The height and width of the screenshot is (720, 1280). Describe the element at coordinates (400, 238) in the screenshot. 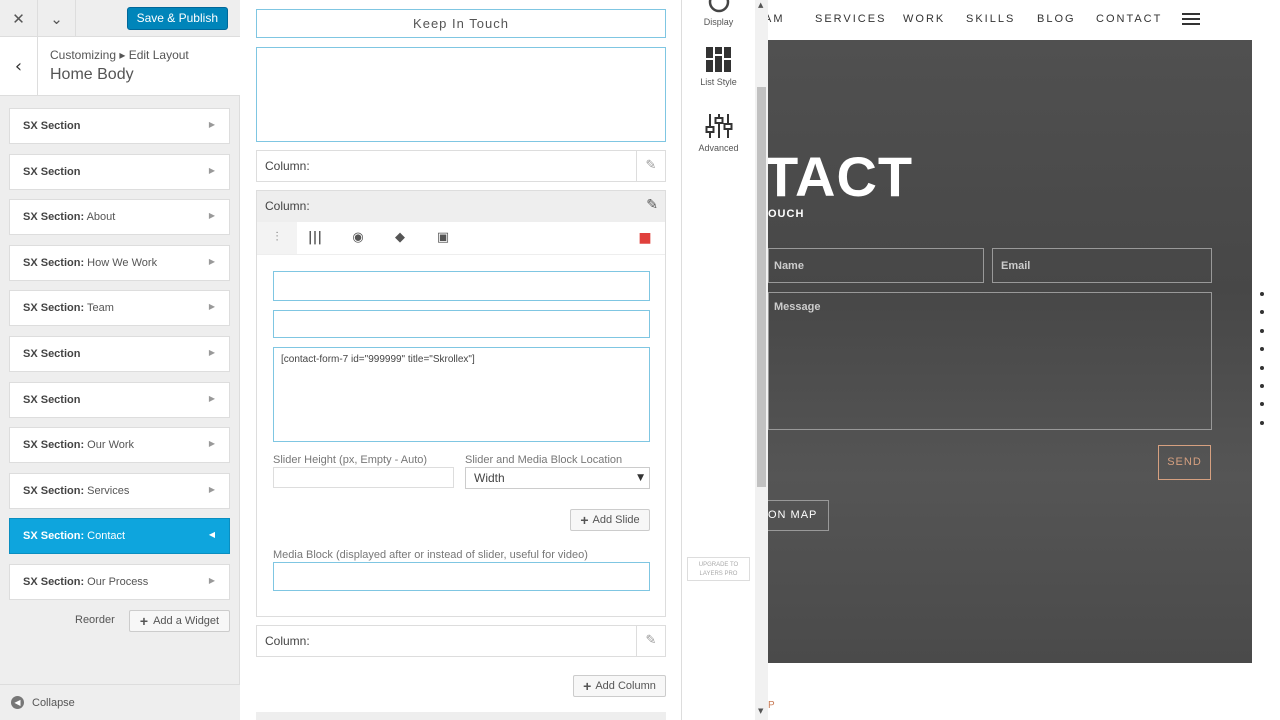

I see `layers-icon: ◆` at that location.